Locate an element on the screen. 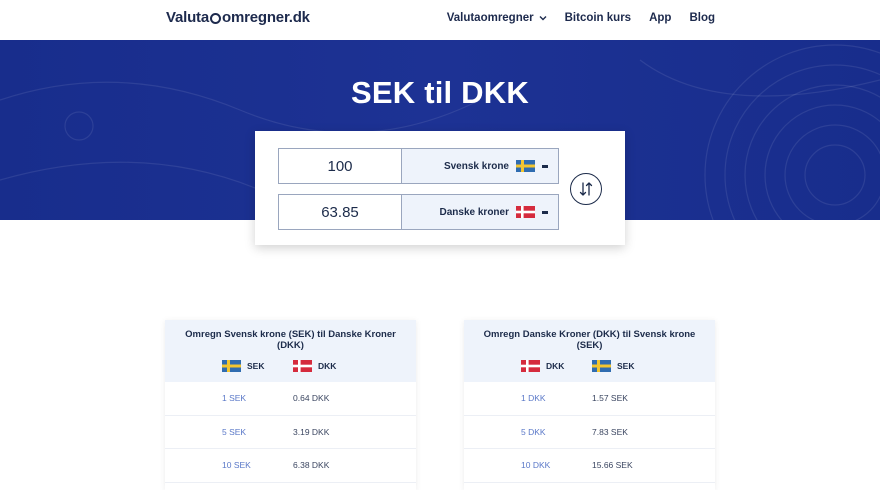 The image size is (880, 490). from-currency-label: Svensk krone is located at coordinates (476, 166).